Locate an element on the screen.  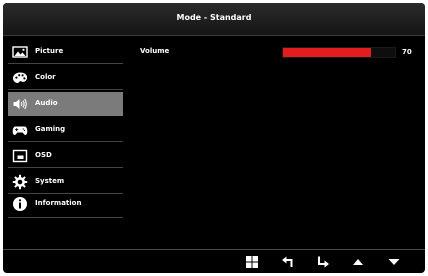
sidebar-item-label: Audio is located at coordinates (46, 103).